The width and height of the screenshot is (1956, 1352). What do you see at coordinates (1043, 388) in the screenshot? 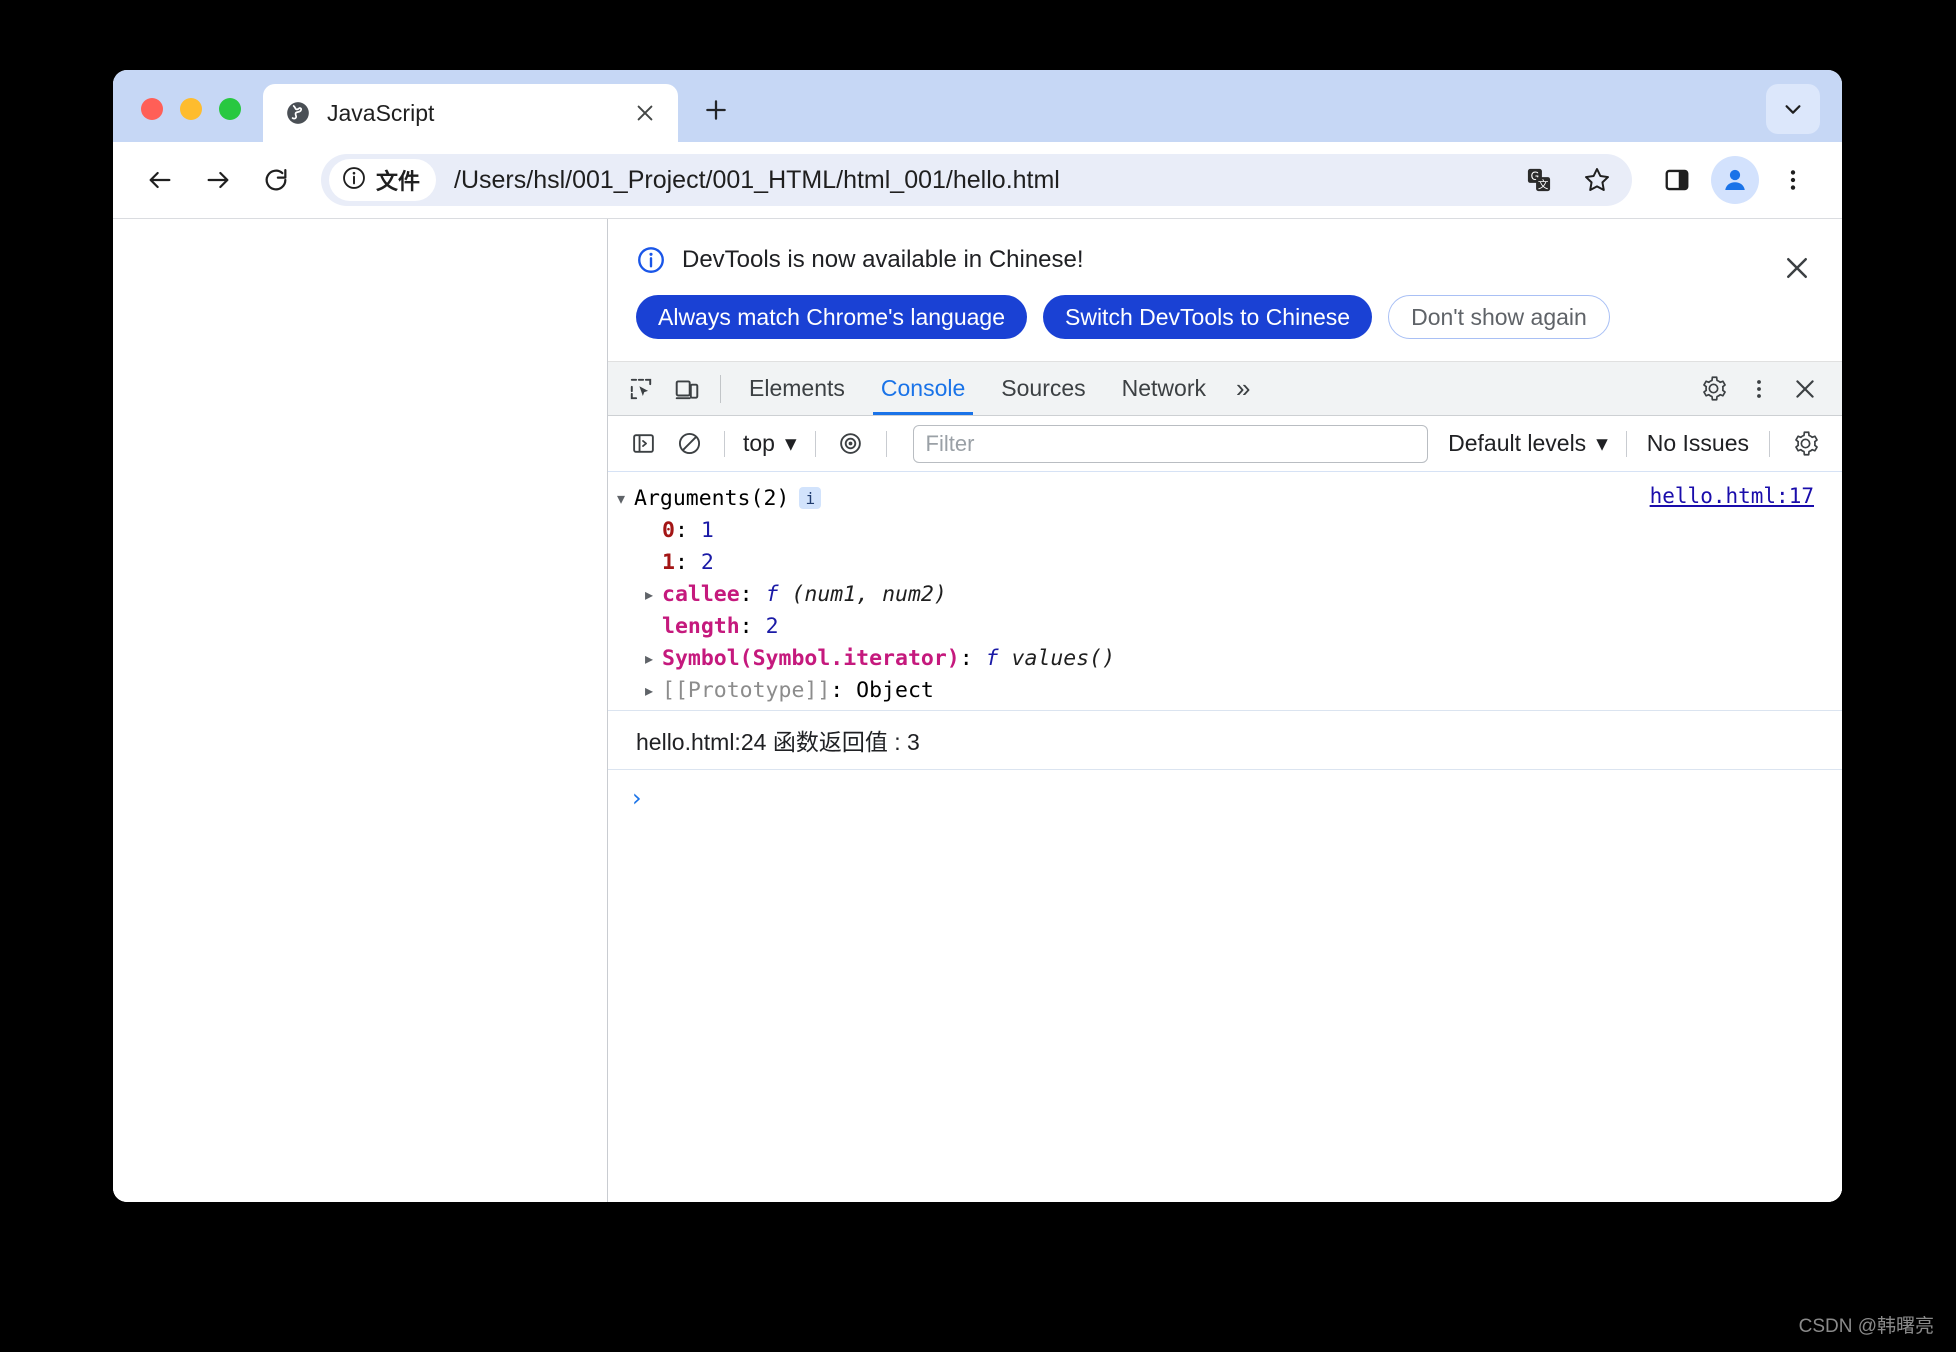
I see `tab-sources: Sources` at bounding box center [1043, 388].